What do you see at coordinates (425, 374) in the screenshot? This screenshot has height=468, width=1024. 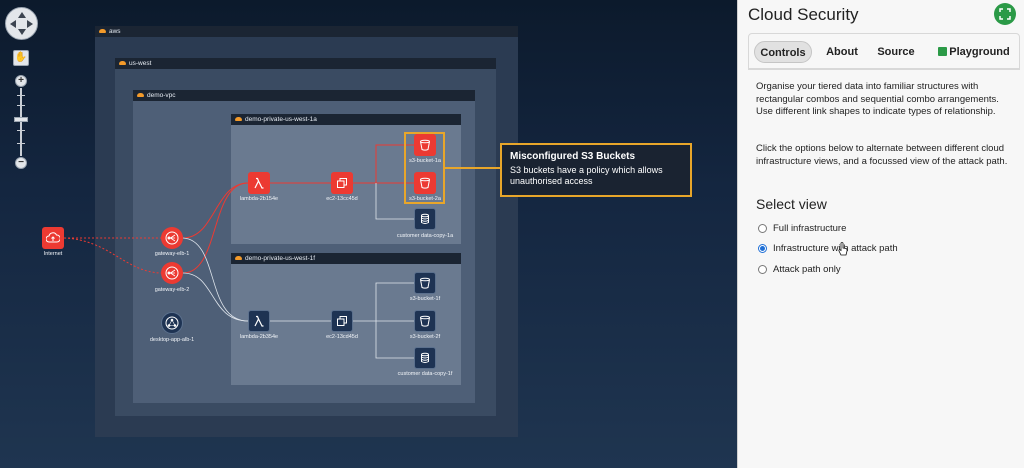 I see `node-label: customer data-copy-1f` at bounding box center [425, 374].